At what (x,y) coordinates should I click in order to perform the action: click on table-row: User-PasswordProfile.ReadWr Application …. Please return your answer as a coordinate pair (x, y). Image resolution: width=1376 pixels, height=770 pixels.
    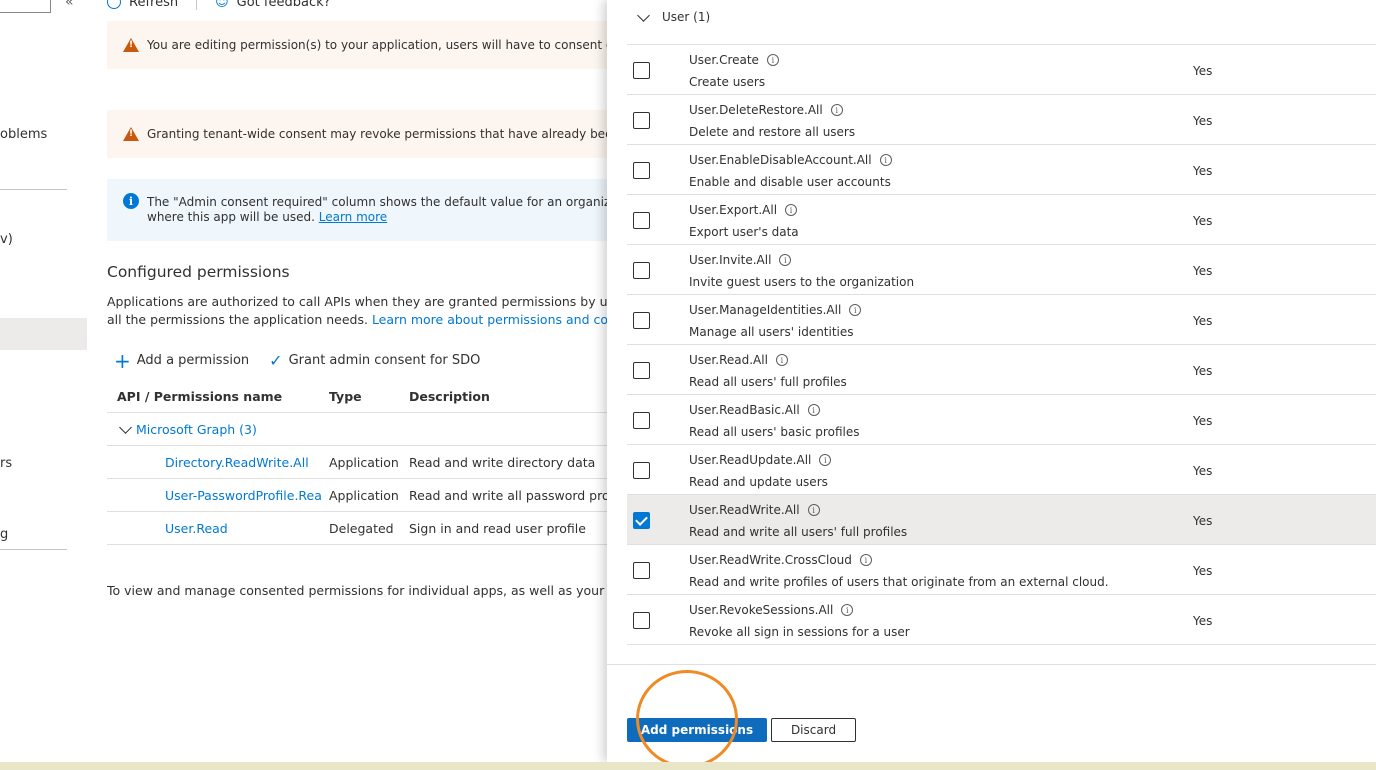
    Looking at the image, I should click on (357, 495).